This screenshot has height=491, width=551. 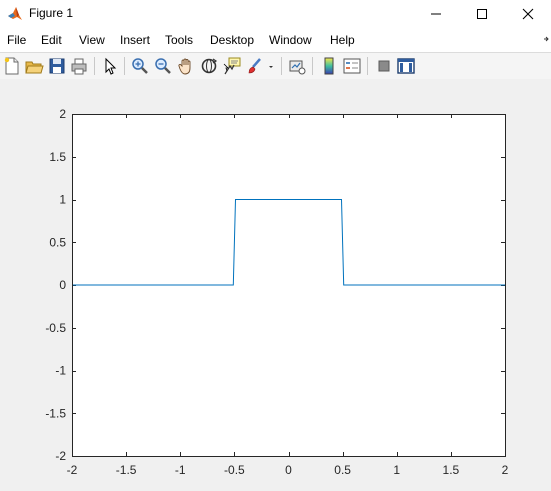 I want to click on zoom-in-icon, so click(x=140, y=66).